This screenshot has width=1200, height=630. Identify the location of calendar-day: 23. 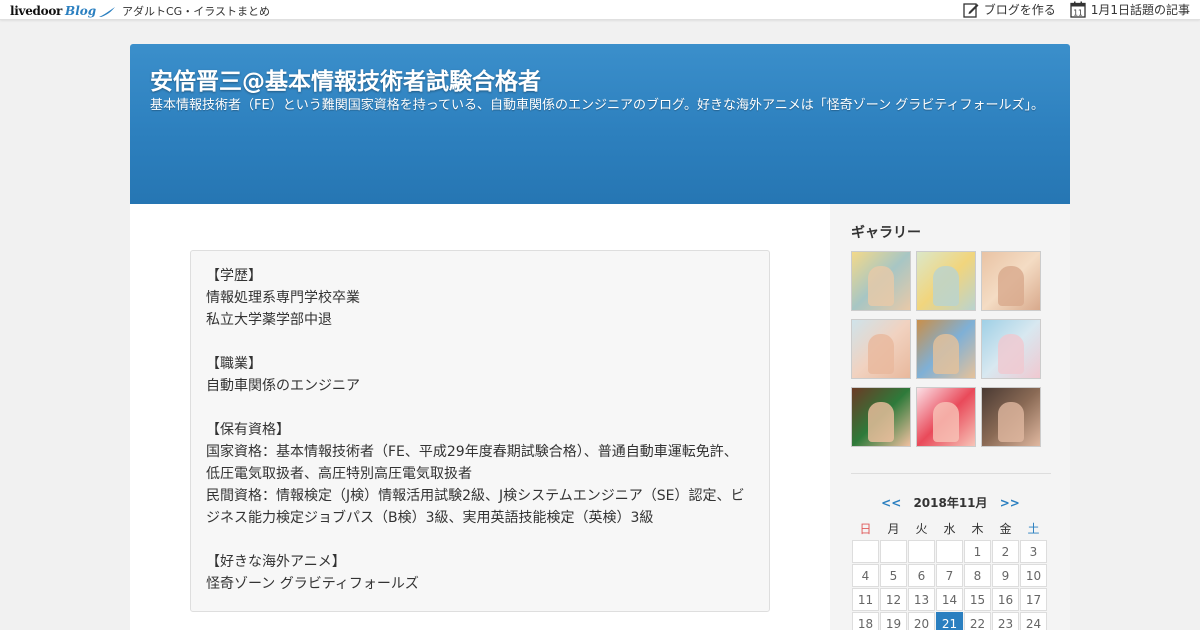
(1005, 621).